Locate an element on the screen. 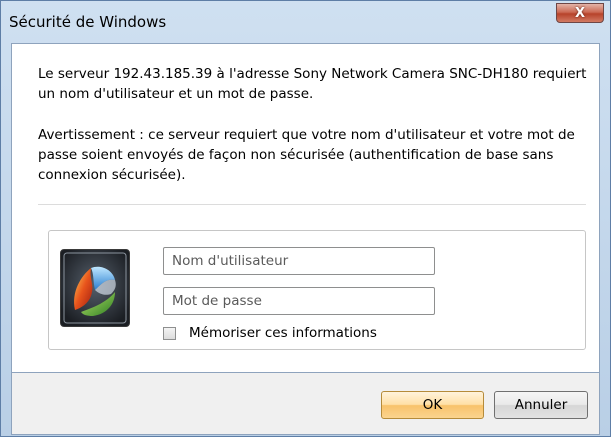 The width and height of the screenshot is (611, 437). ok-button: OK is located at coordinates (432, 405).